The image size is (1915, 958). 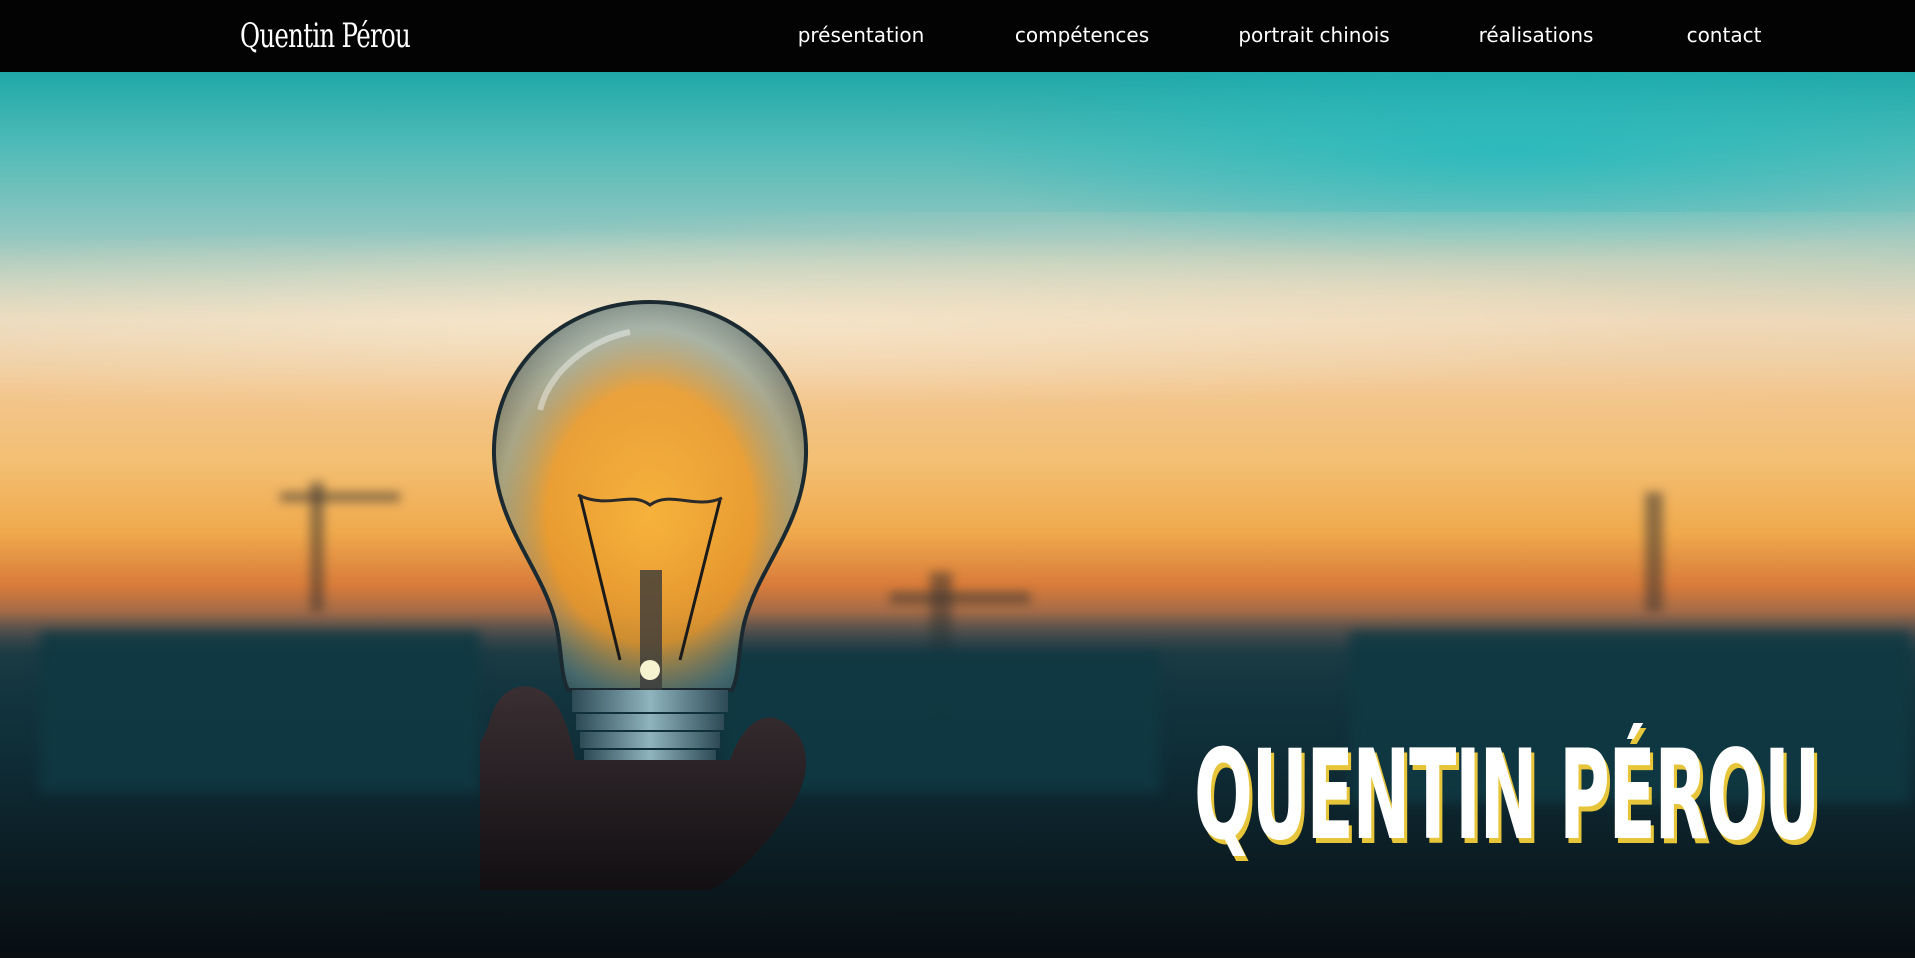 What do you see at coordinates (1536, 35) in the screenshot?
I see `nav-realisations: réalisations` at bounding box center [1536, 35].